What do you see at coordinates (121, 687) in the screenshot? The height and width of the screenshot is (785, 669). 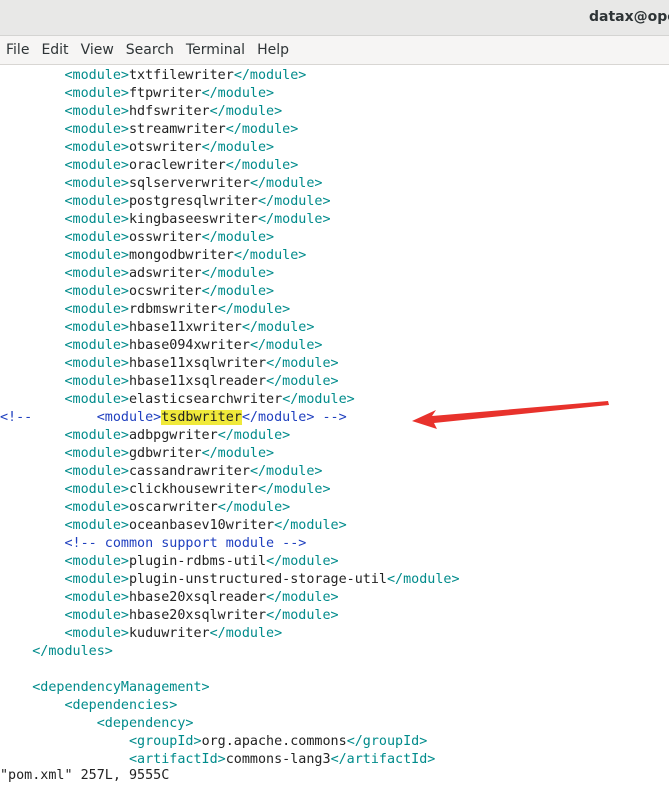 I see `xml-open-tag: <dependencyManagement>` at bounding box center [121, 687].